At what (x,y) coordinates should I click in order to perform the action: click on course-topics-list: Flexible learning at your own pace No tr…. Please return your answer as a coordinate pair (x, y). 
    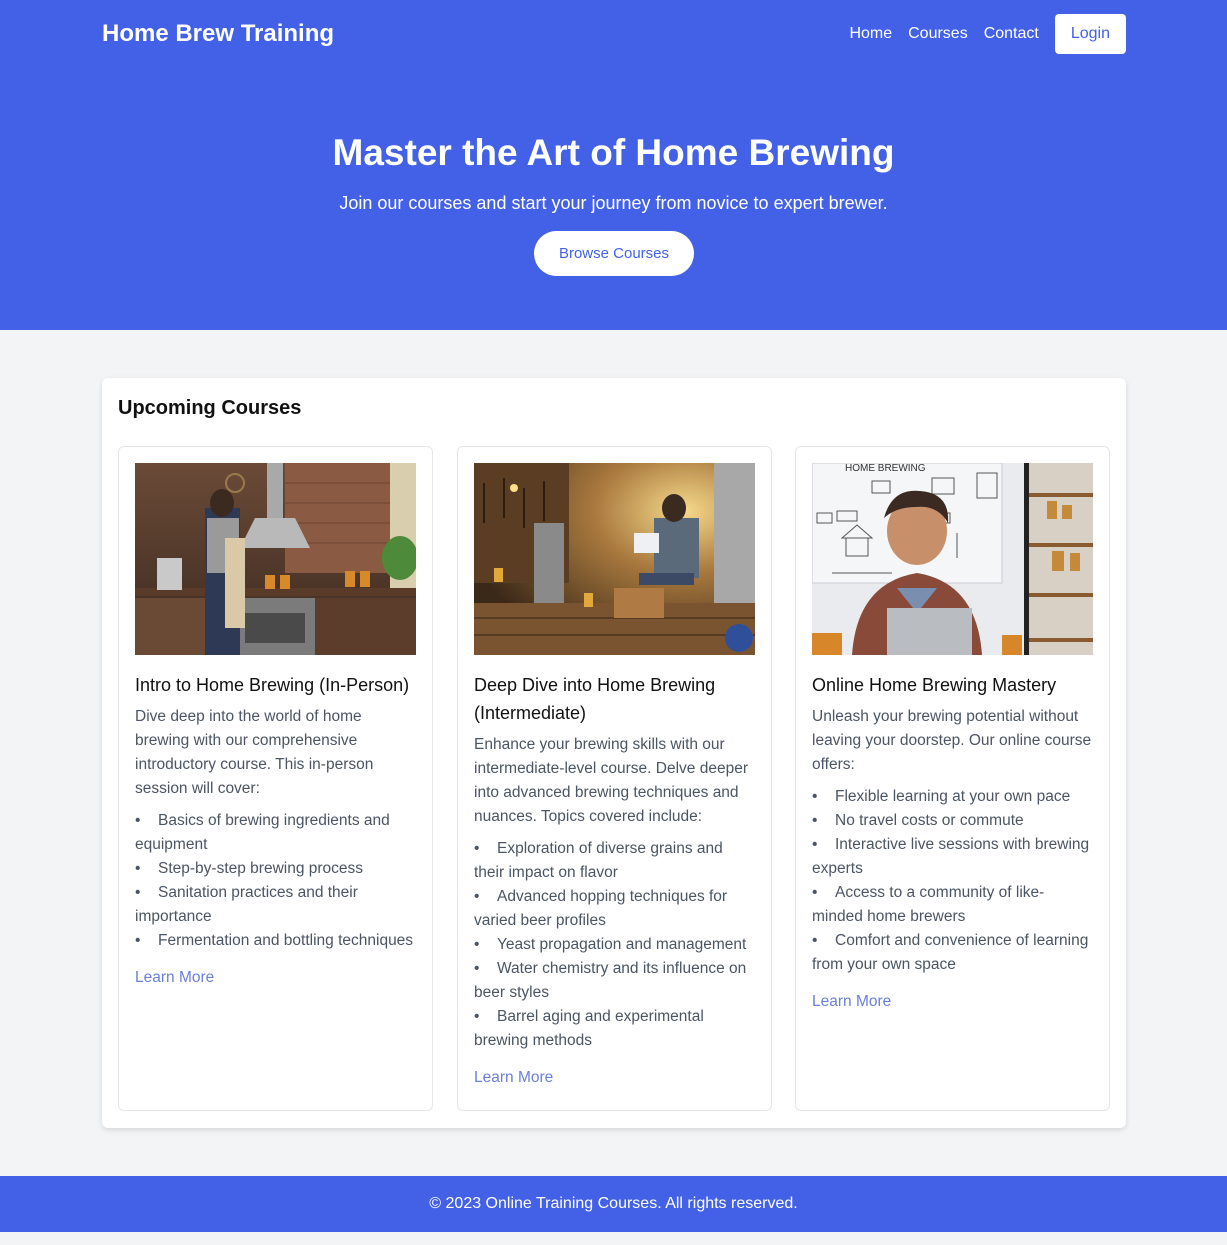
    Looking at the image, I should click on (953, 881).